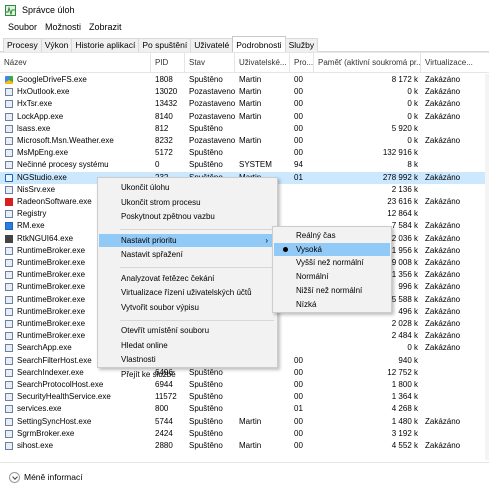 The height and width of the screenshot is (500, 489). Describe the element at coordinates (105, 27) in the screenshot. I see `menu-view: Zobrazit` at that location.